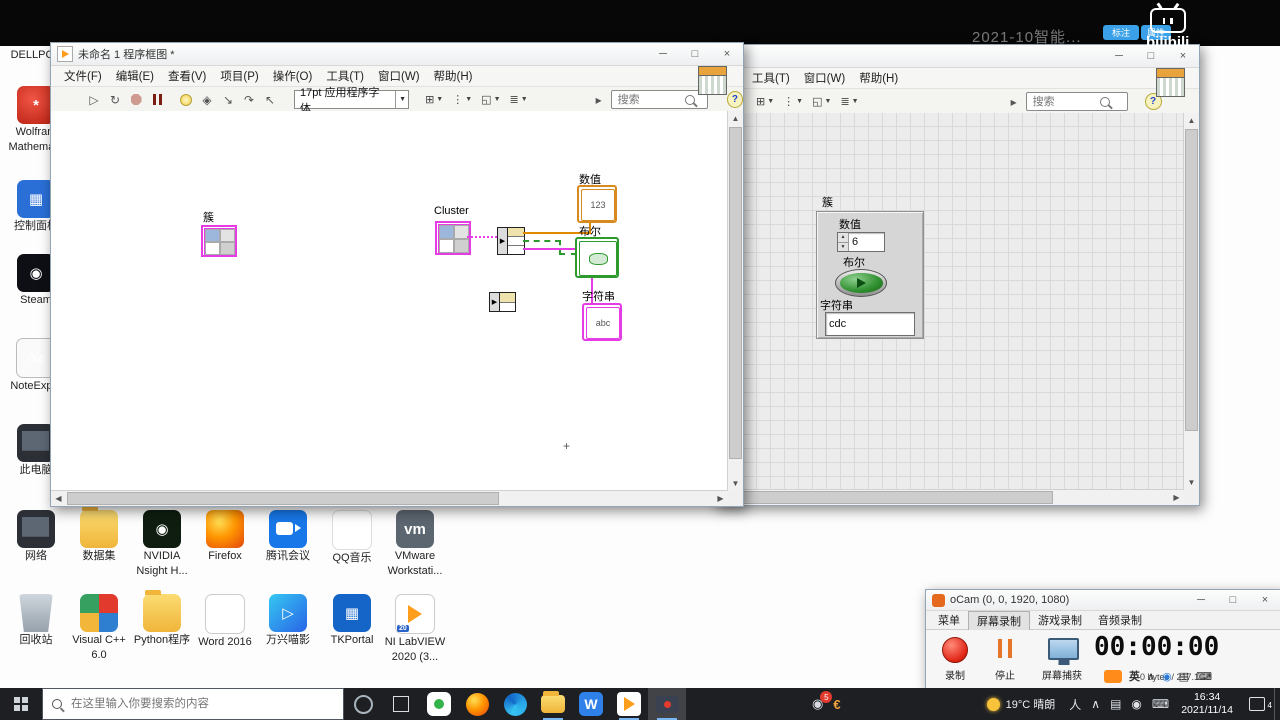  What do you see at coordinates (270, 100) in the screenshot?
I see `step-out-button: ↖` at bounding box center [270, 100].